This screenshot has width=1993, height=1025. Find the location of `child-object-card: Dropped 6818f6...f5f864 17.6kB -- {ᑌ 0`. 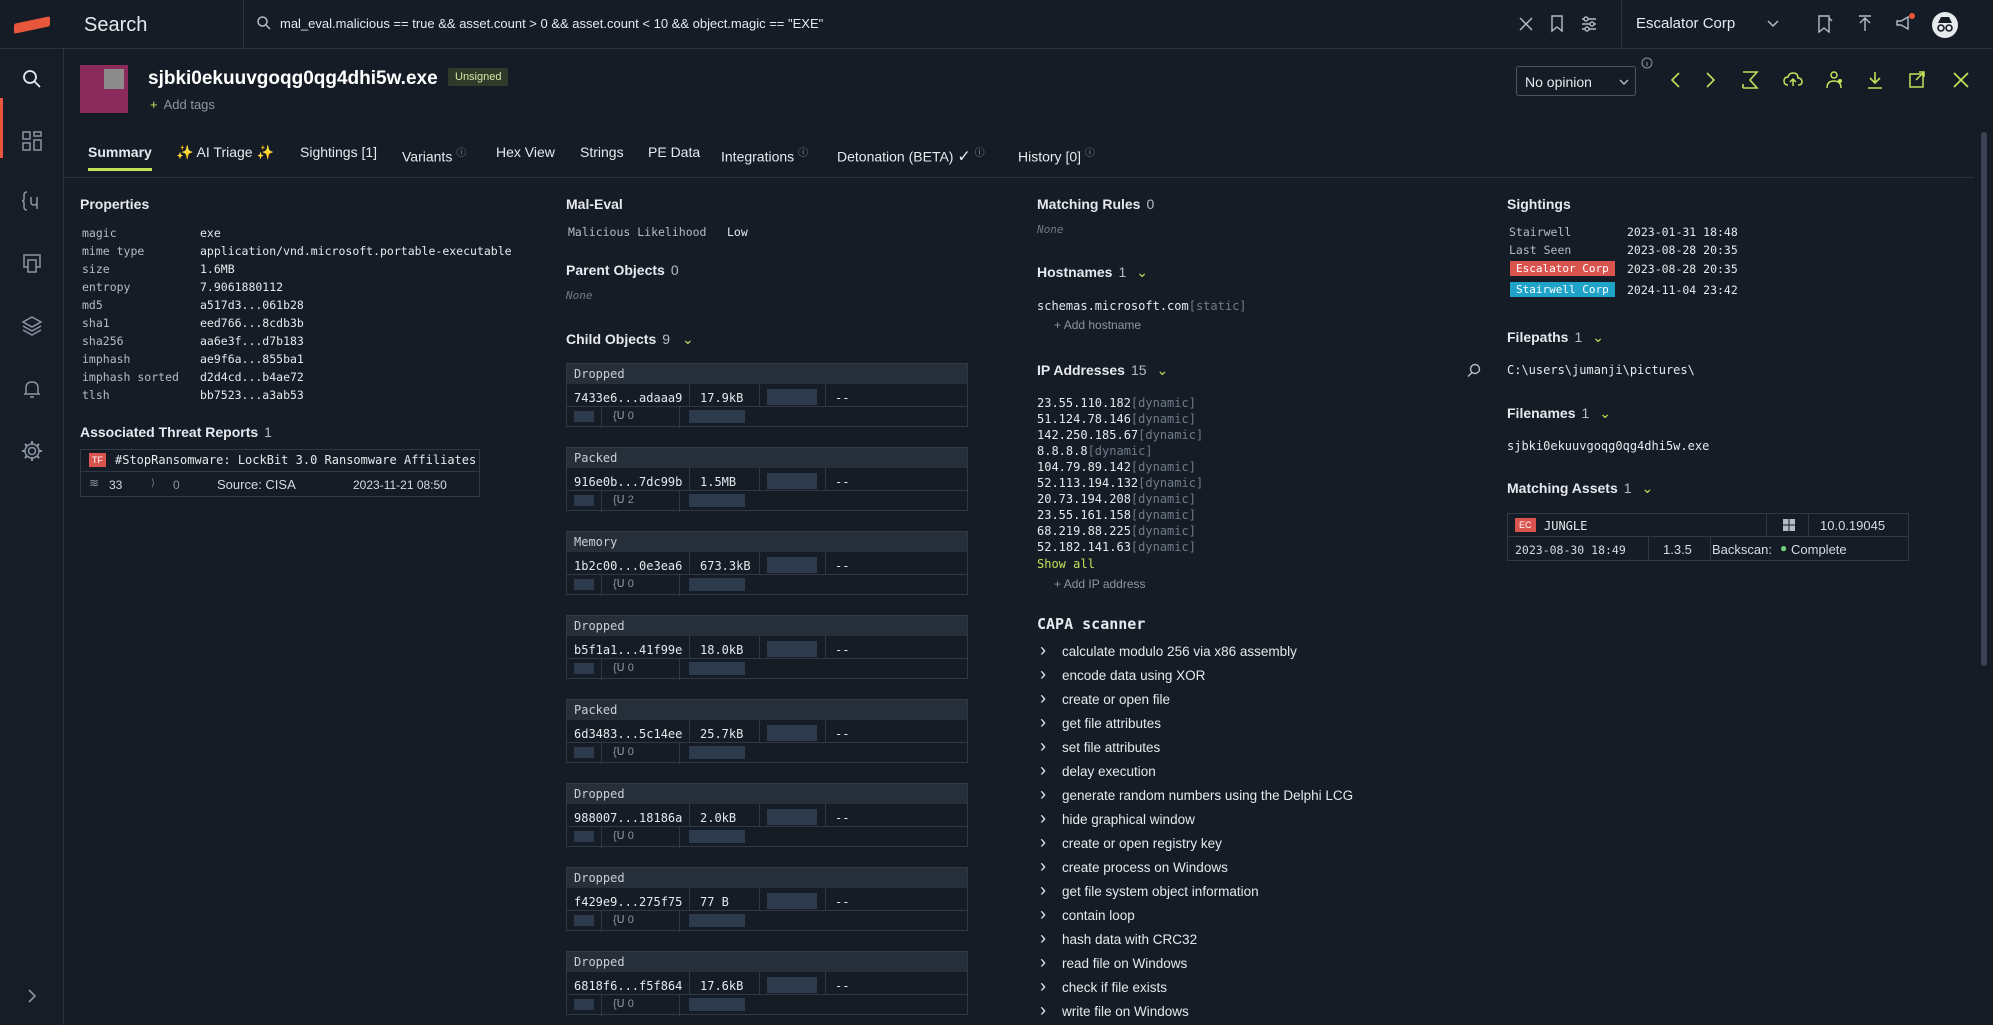

child-object-card: Dropped 6818f6...f5f864 17.6kB -- {ᑌ 0 is located at coordinates (767, 983).